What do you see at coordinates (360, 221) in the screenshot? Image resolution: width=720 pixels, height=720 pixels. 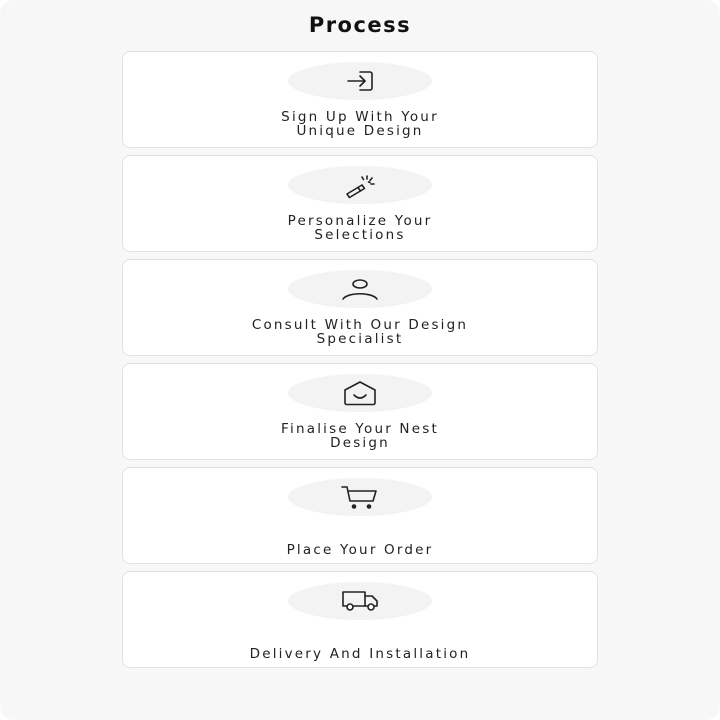 I see `step-label-line-1: Personalize Your` at bounding box center [360, 221].